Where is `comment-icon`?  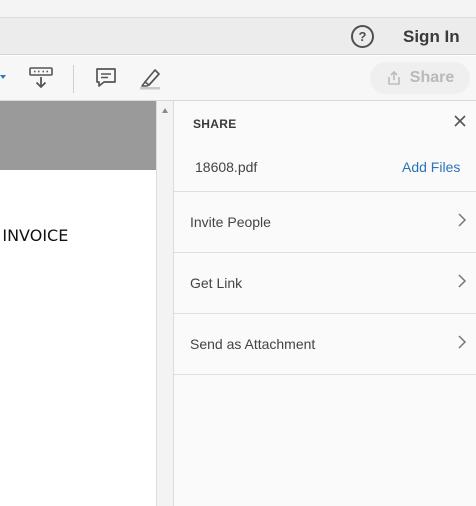
comment-icon is located at coordinates (106, 78).